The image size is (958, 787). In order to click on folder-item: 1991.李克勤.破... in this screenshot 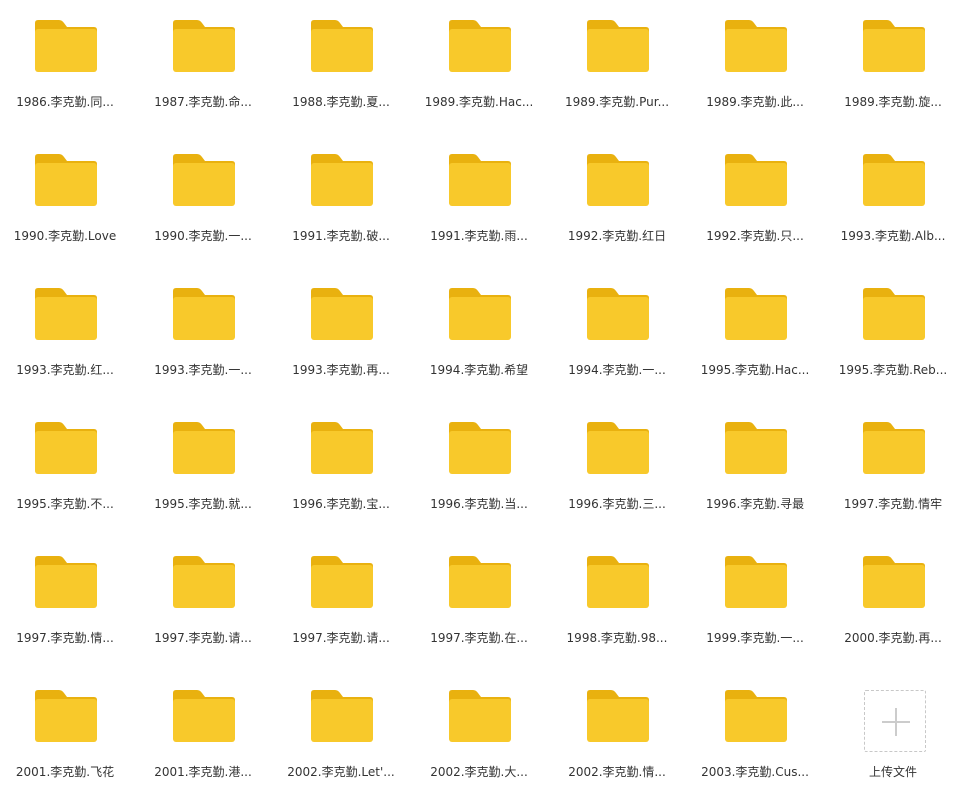, I will do `click(341, 194)`.